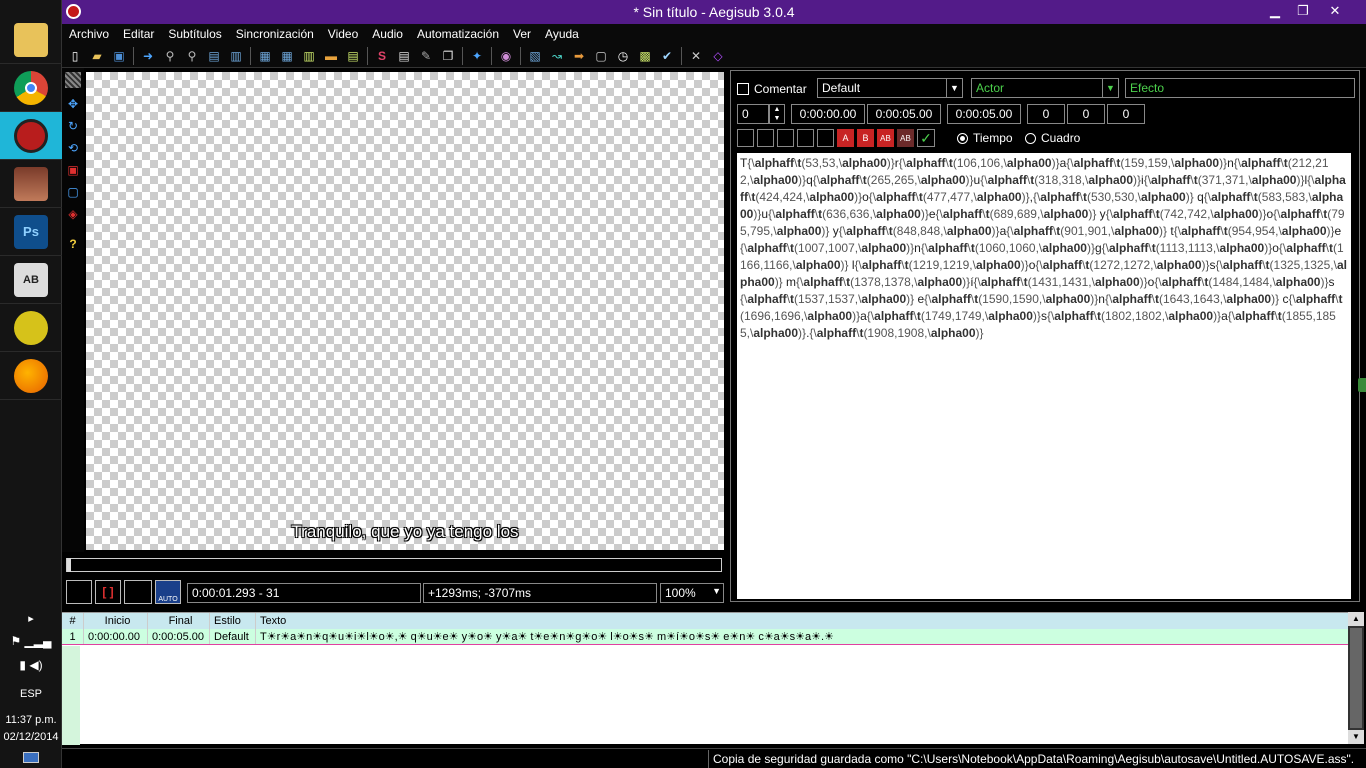 This screenshot has height=768, width=1366. What do you see at coordinates (1335, 11) in the screenshot?
I see `close-button: ✕` at bounding box center [1335, 11].